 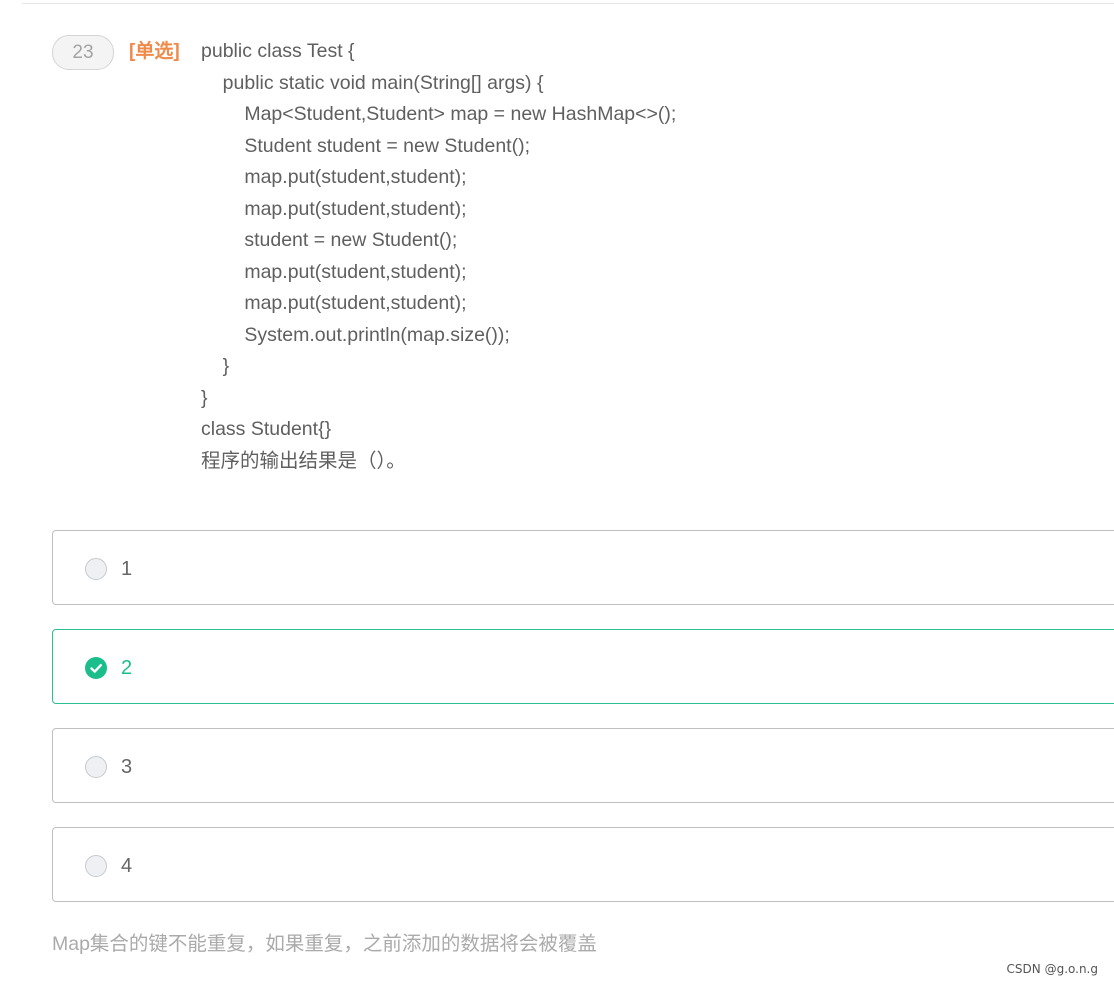 I want to click on watermark: CSDN @g.o.n.g, so click(x=1052, y=969).